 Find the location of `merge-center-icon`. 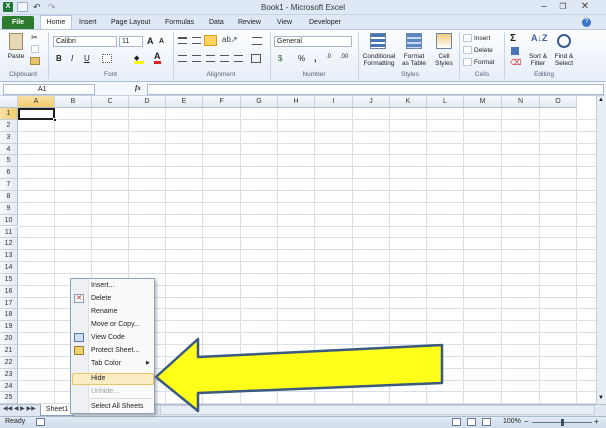

merge-center-icon is located at coordinates (256, 58).